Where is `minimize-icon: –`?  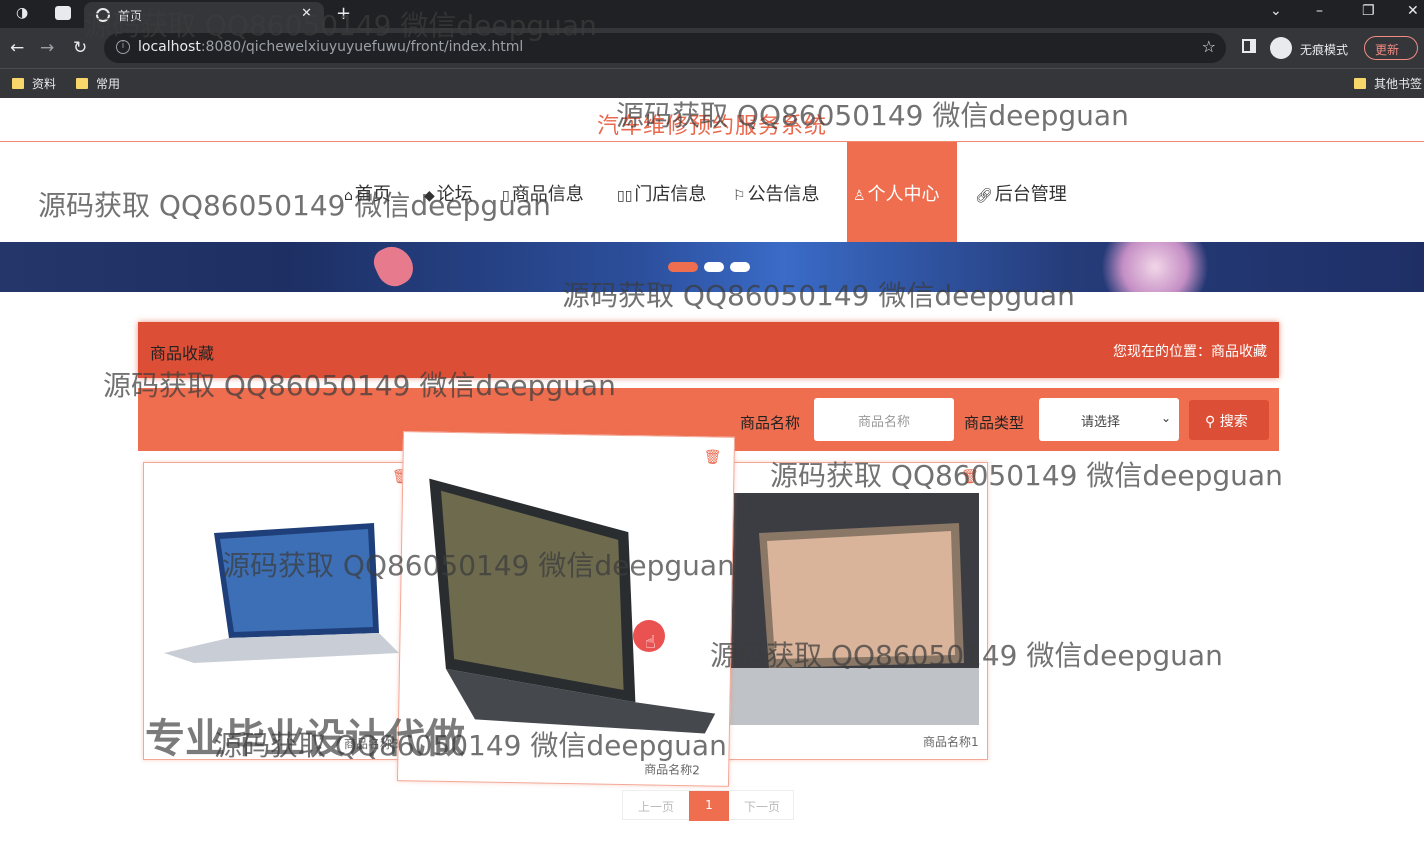
minimize-icon: – is located at coordinates (1319, 11).